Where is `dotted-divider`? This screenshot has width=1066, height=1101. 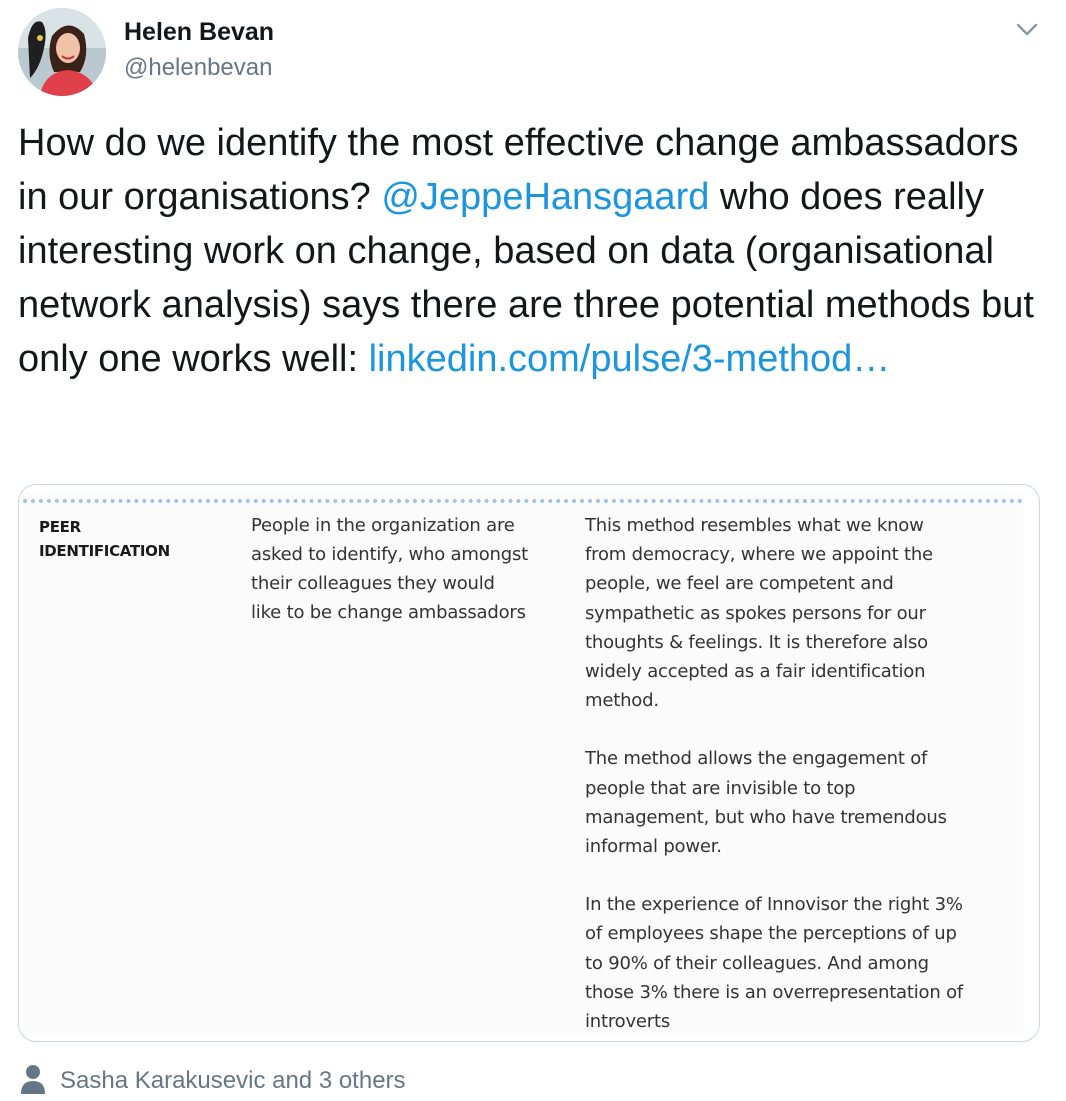 dotted-divider is located at coordinates (523, 501).